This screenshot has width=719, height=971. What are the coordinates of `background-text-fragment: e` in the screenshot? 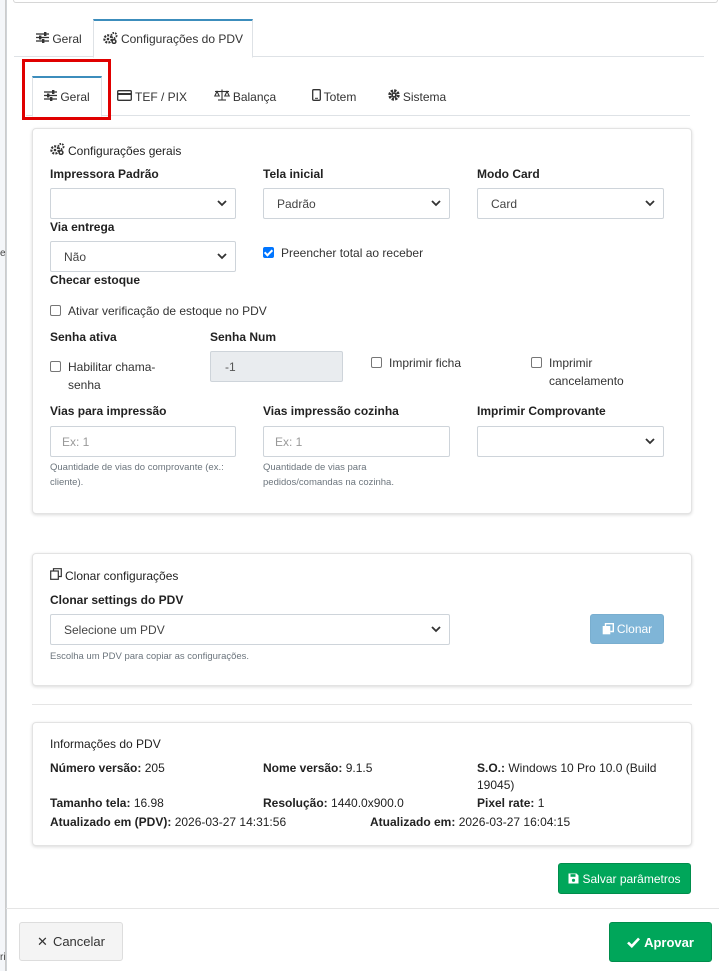 It's located at (3, 253).